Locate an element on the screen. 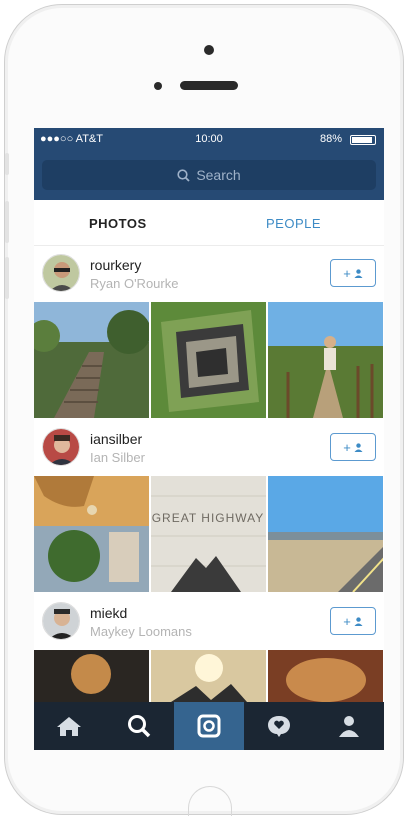  tab-camera is located at coordinates (209, 726).